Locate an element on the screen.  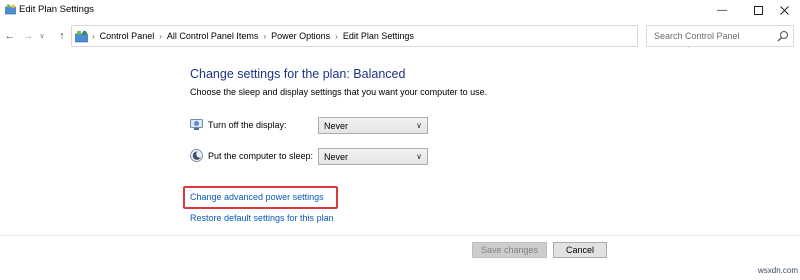
change-advanced-settings-link: Change advanced power settings is located at coordinates (257, 197).